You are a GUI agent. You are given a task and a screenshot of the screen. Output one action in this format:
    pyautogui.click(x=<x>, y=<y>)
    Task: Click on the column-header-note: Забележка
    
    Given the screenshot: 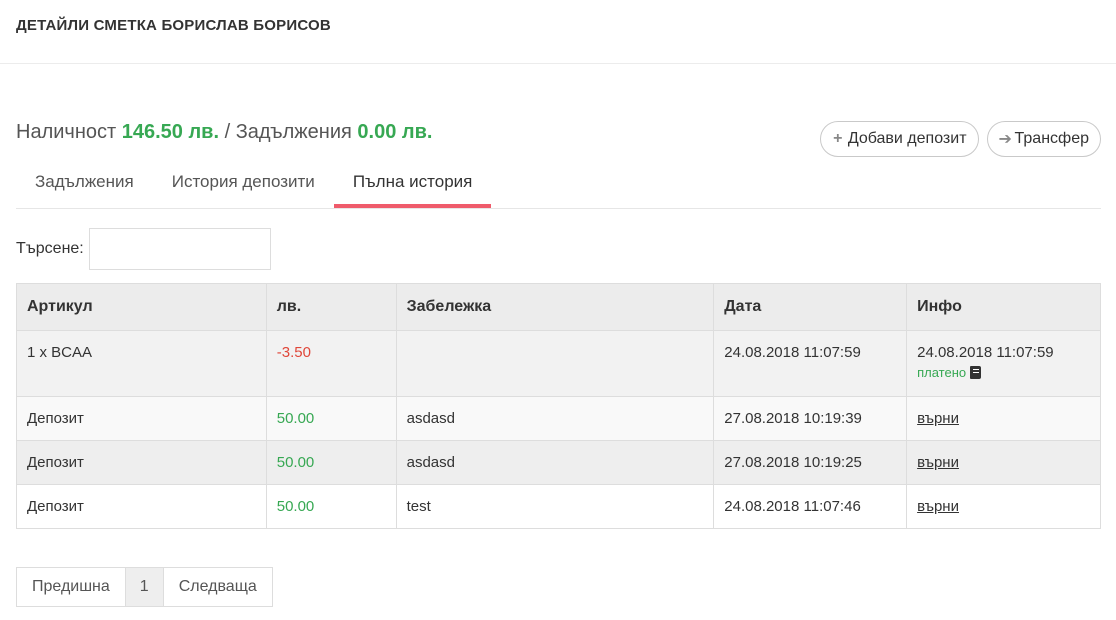 What is the action you would take?
    pyautogui.click(x=555, y=307)
    